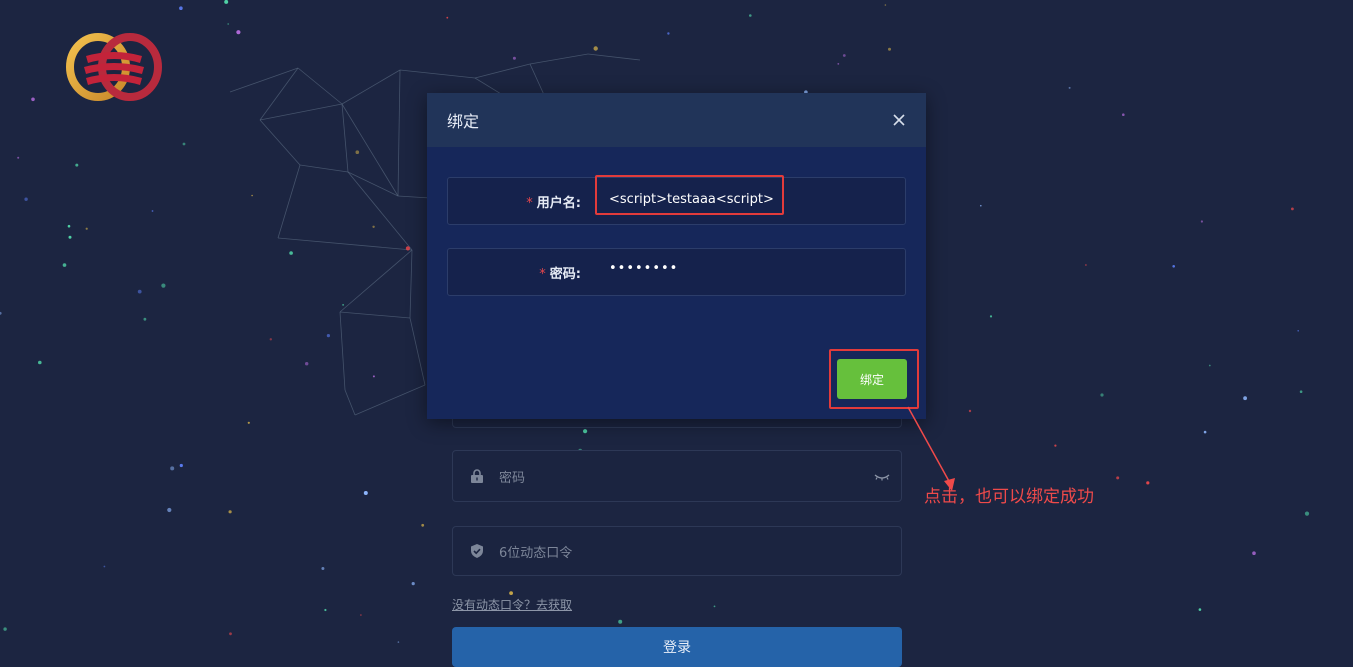 The height and width of the screenshot is (667, 1353). I want to click on username-highlight-box, so click(689, 195).